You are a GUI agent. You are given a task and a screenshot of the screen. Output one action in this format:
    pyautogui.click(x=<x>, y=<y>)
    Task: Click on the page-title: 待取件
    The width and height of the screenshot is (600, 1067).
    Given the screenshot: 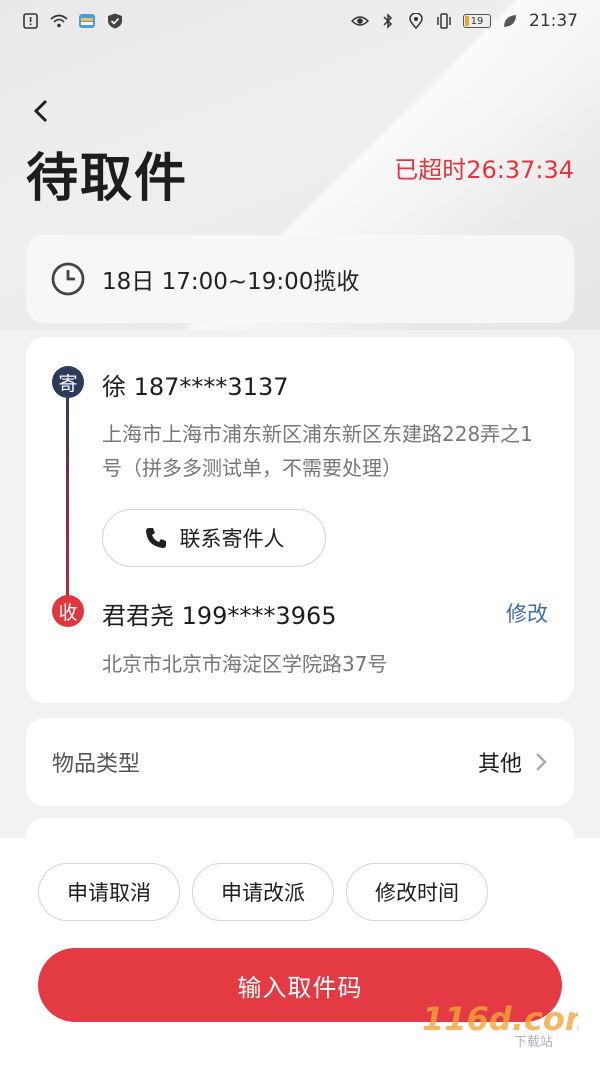 What is the action you would take?
    pyautogui.click(x=107, y=179)
    